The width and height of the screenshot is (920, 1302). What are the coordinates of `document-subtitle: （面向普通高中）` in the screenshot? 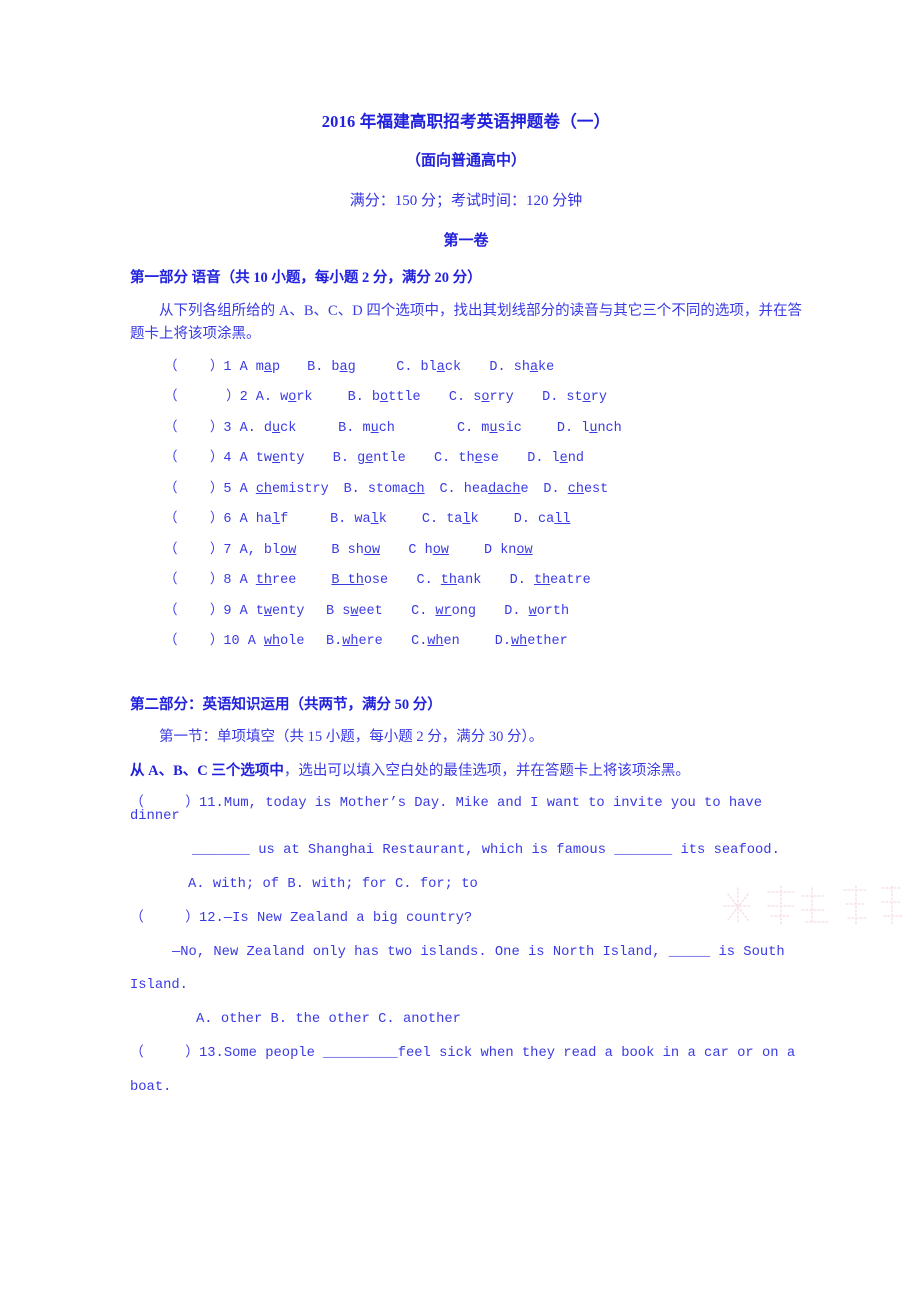 It's located at (465, 160).